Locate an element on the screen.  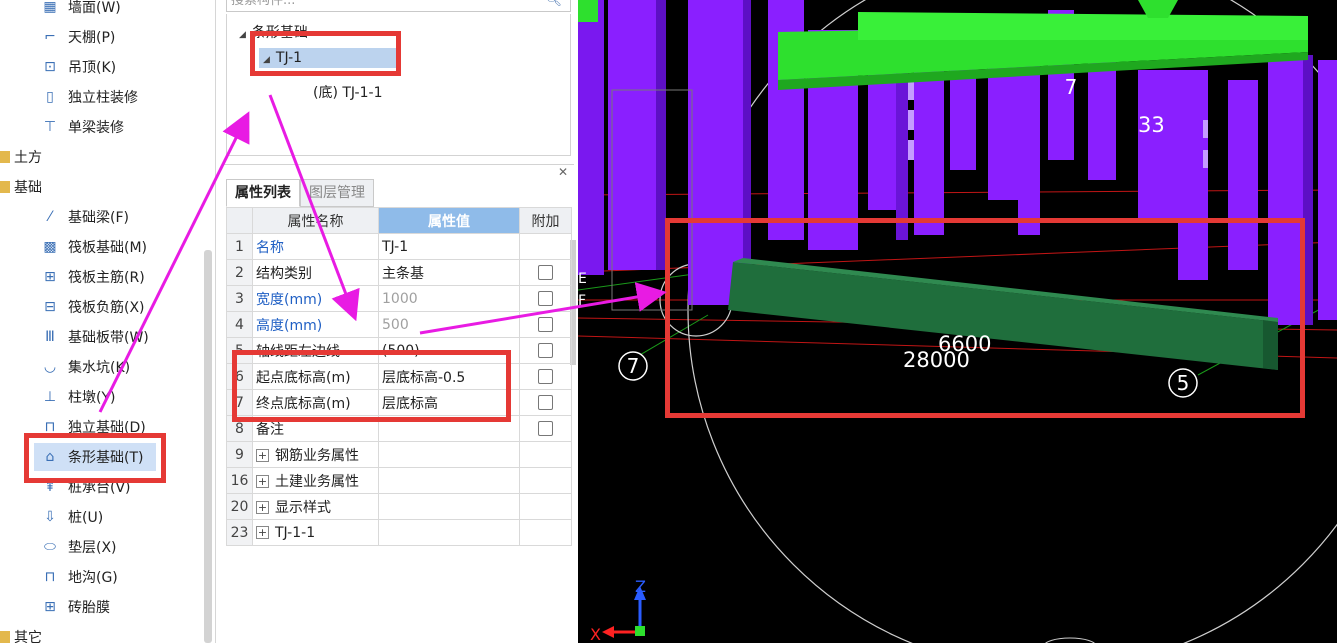
tree-item-19: ⊓ 地沟(G) is located at coordinates (79, 577).